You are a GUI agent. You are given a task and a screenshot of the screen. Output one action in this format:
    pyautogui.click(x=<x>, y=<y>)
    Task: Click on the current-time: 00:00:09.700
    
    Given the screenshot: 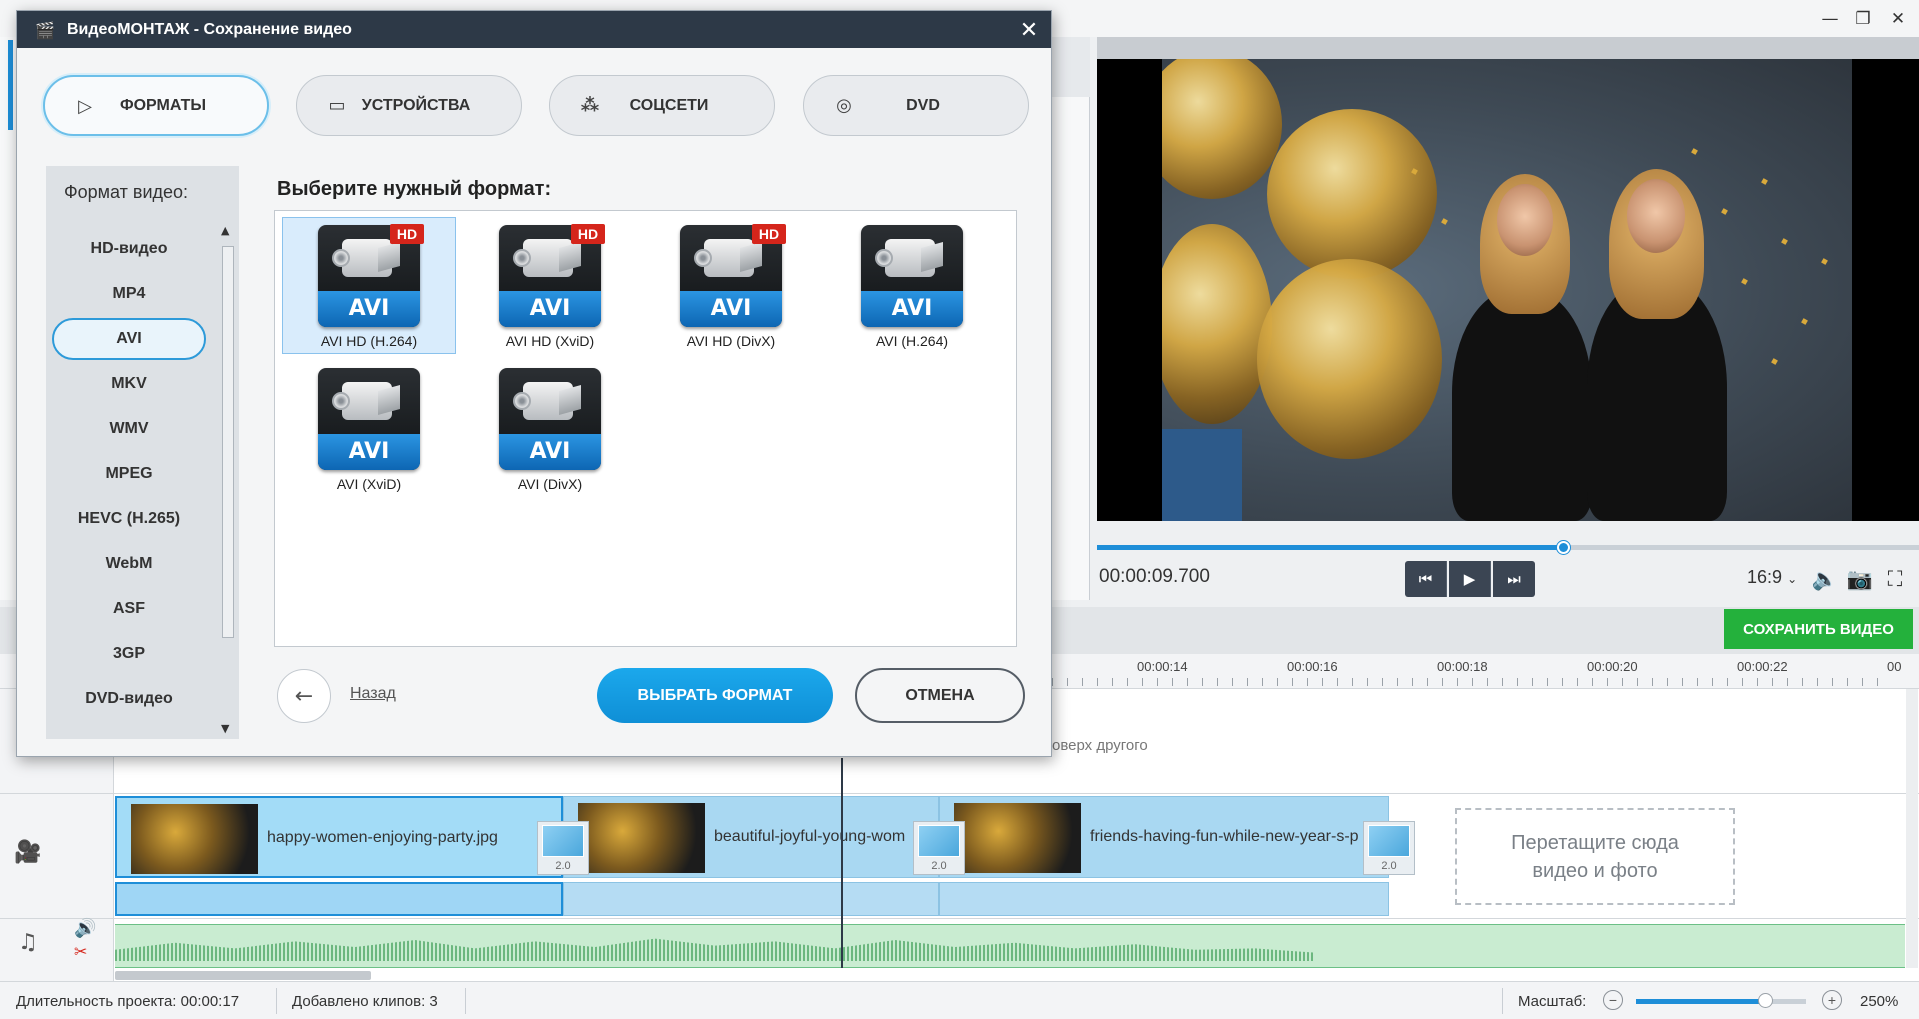 What is the action you would take?
    pyautogui.click(x=1154, y=576)
    